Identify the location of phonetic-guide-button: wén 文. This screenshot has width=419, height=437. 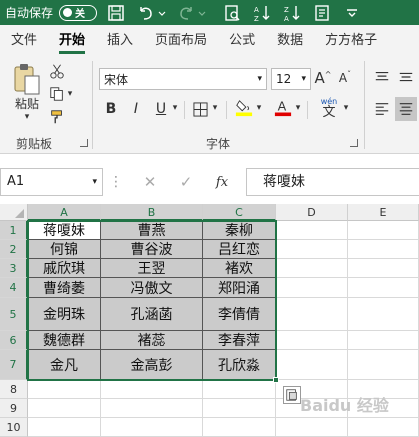
(329, 108).